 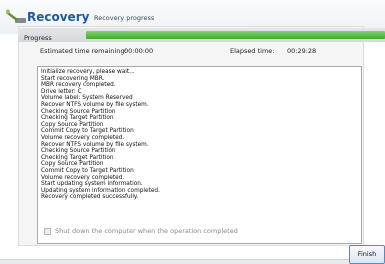 I want to click on progress-bar, so click(x=235, y=35).